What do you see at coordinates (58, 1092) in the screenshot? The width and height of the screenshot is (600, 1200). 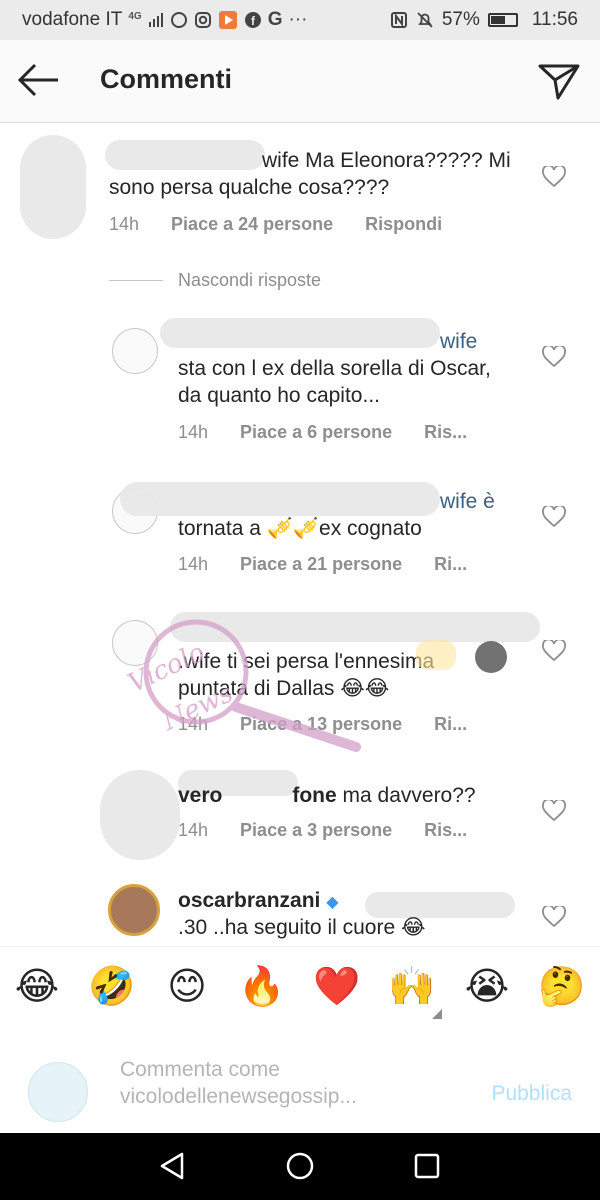 I see `my-avatar` at bounding box center [58, 1092].